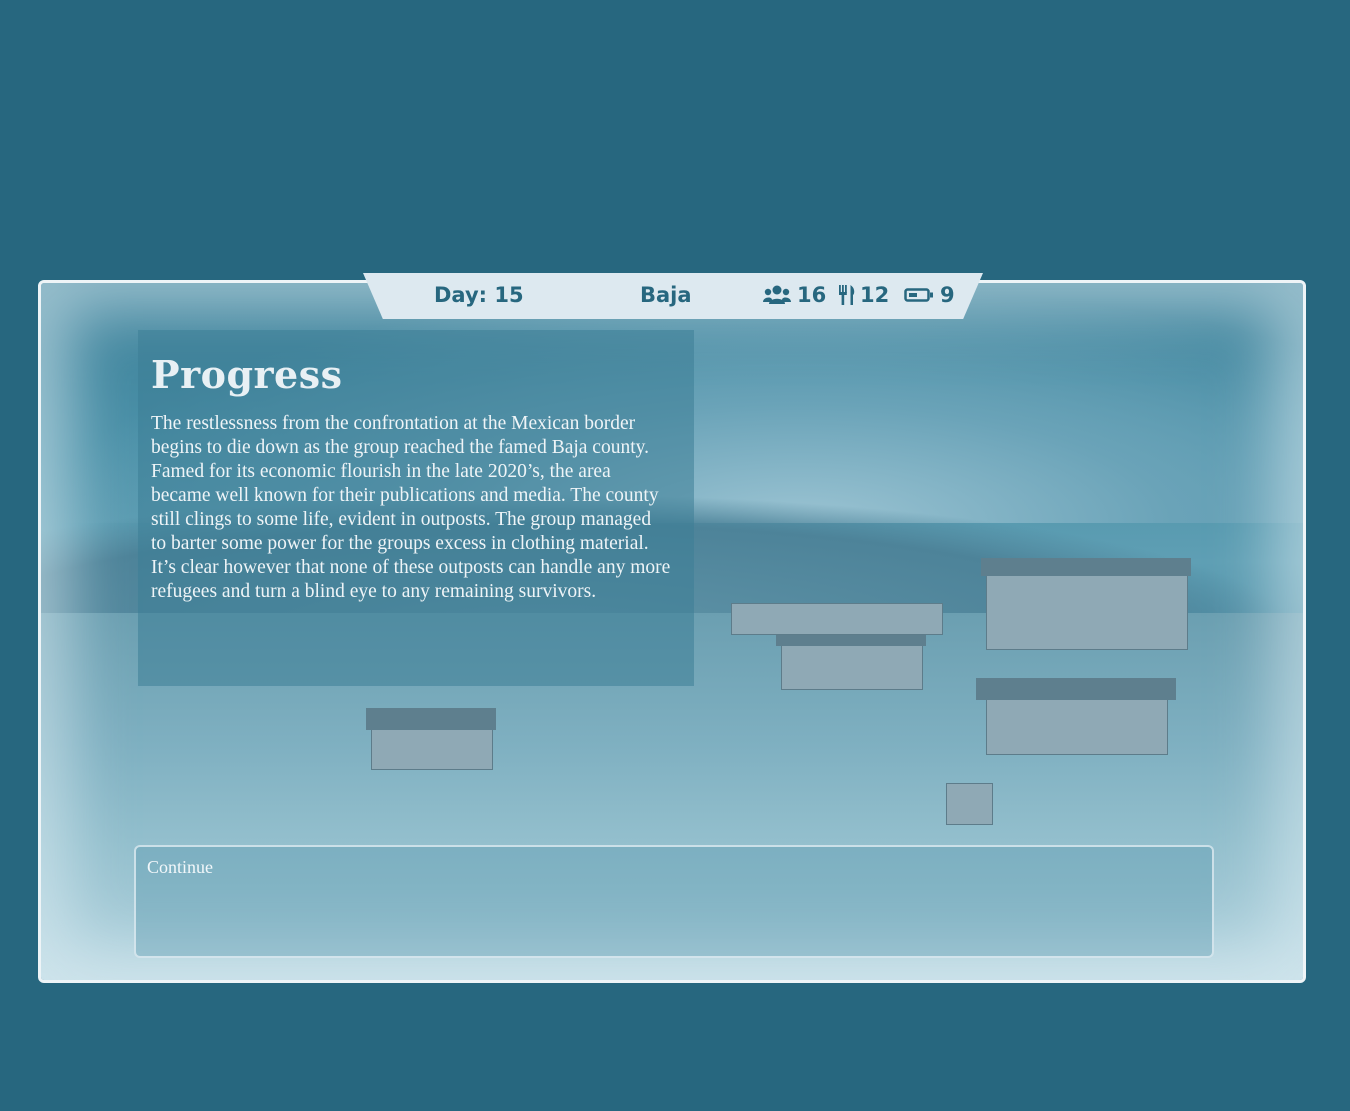 The width and height of the screenshot is (1350, 1111). Describe the element at coordinates (947, 295) in the screenshot. I see `power-count: 9` at that location.